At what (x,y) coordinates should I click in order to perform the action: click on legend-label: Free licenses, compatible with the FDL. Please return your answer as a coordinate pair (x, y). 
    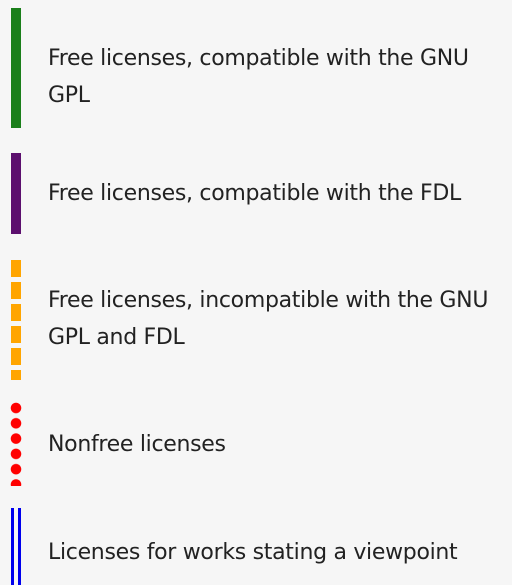
    Looking at the image, I should click on (254, 193).